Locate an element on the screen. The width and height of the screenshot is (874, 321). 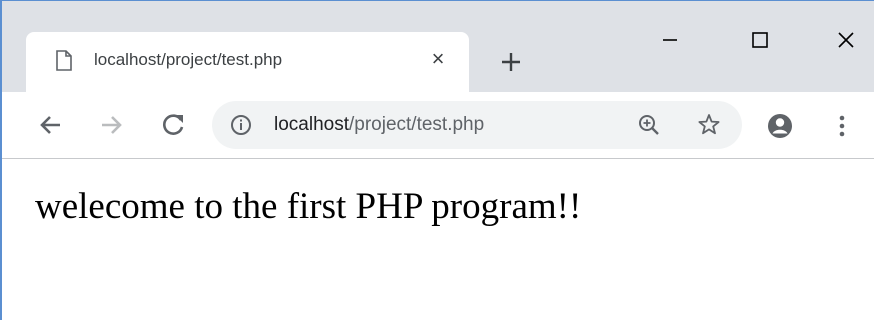
url-host: localhost is located at coordinates (311, 124).